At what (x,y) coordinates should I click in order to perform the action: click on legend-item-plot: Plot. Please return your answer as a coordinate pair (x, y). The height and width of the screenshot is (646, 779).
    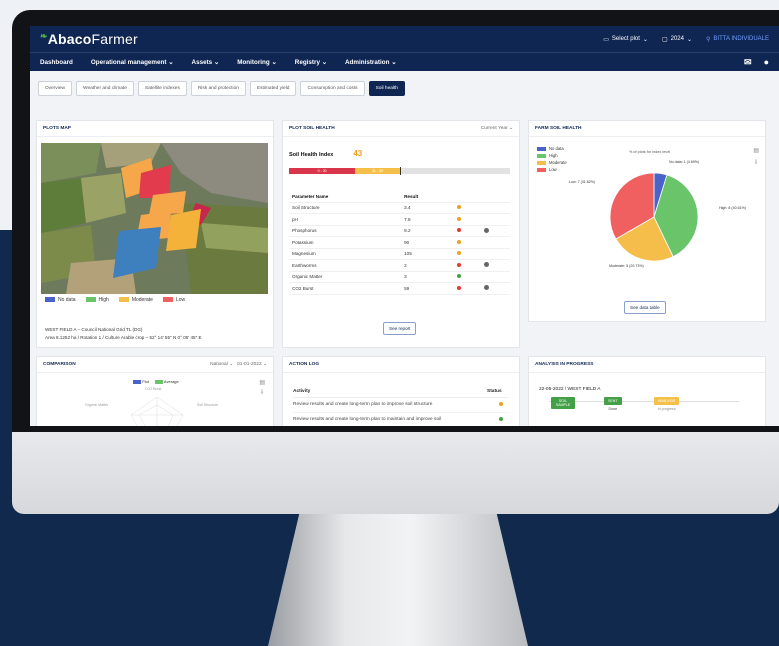
    Looking at the image, I should click on (141, 381).